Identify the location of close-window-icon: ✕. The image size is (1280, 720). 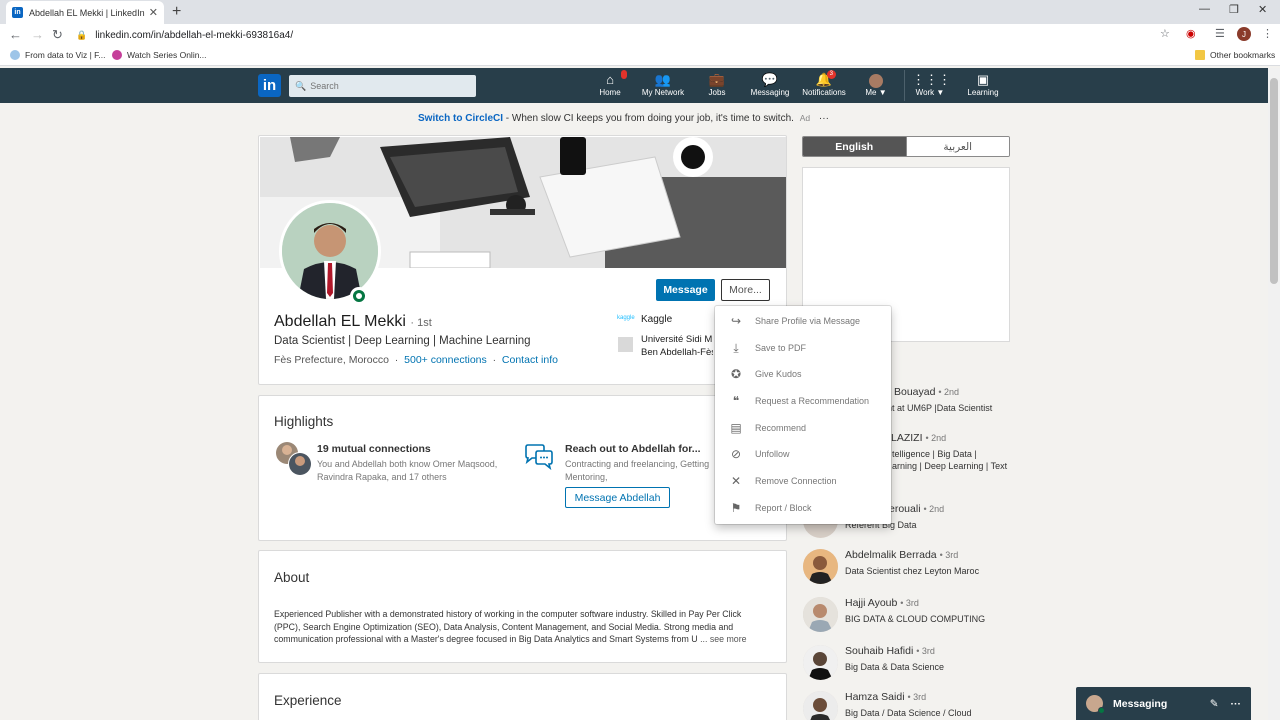
(1262, 9).